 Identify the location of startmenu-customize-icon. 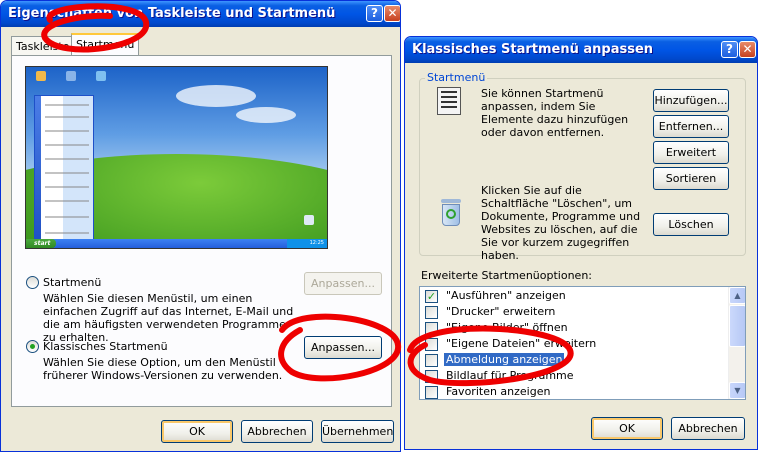
(449, 101).